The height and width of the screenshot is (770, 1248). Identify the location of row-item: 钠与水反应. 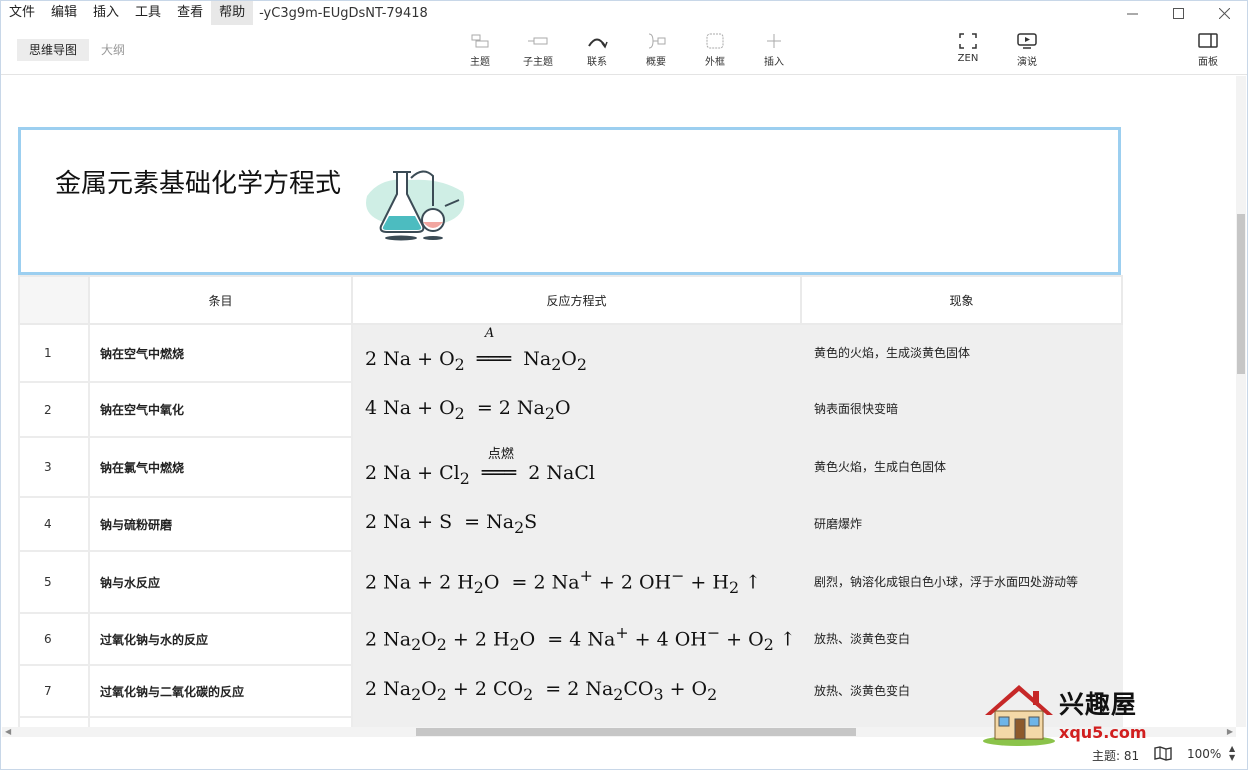
(220, 582).